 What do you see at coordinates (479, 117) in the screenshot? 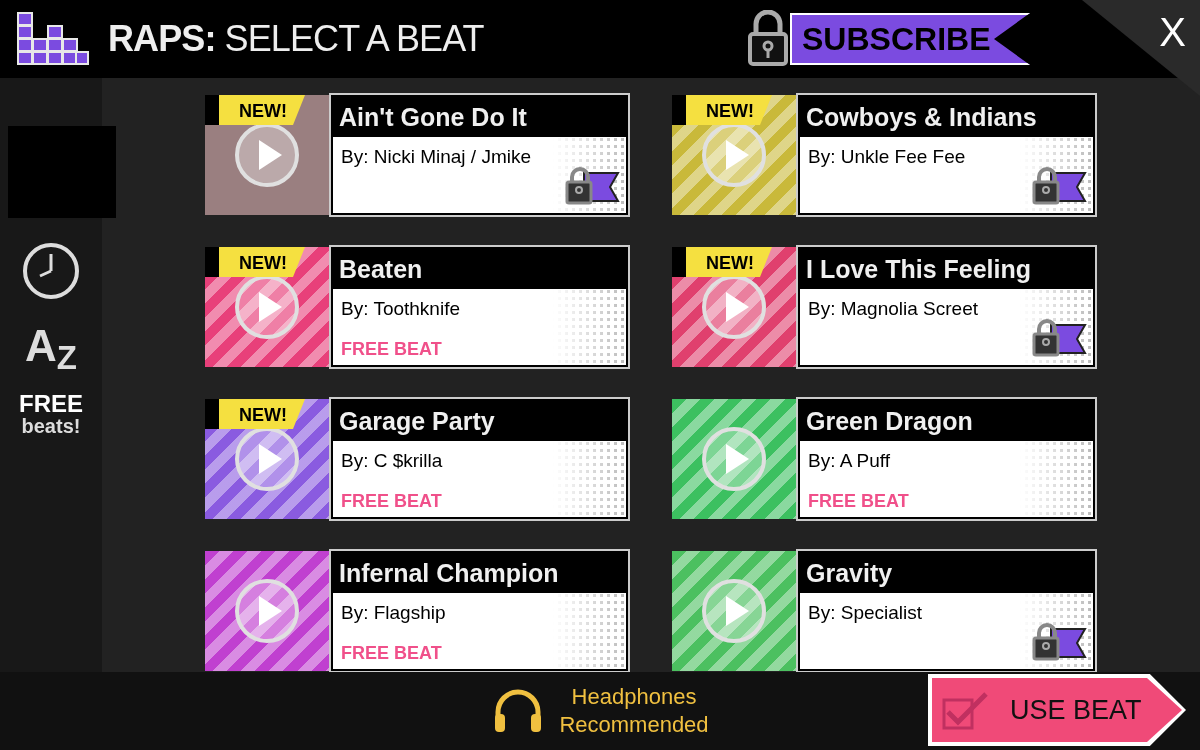
I see `beat-title: Ain't Gone Do It` at bounding box center [479, 117].